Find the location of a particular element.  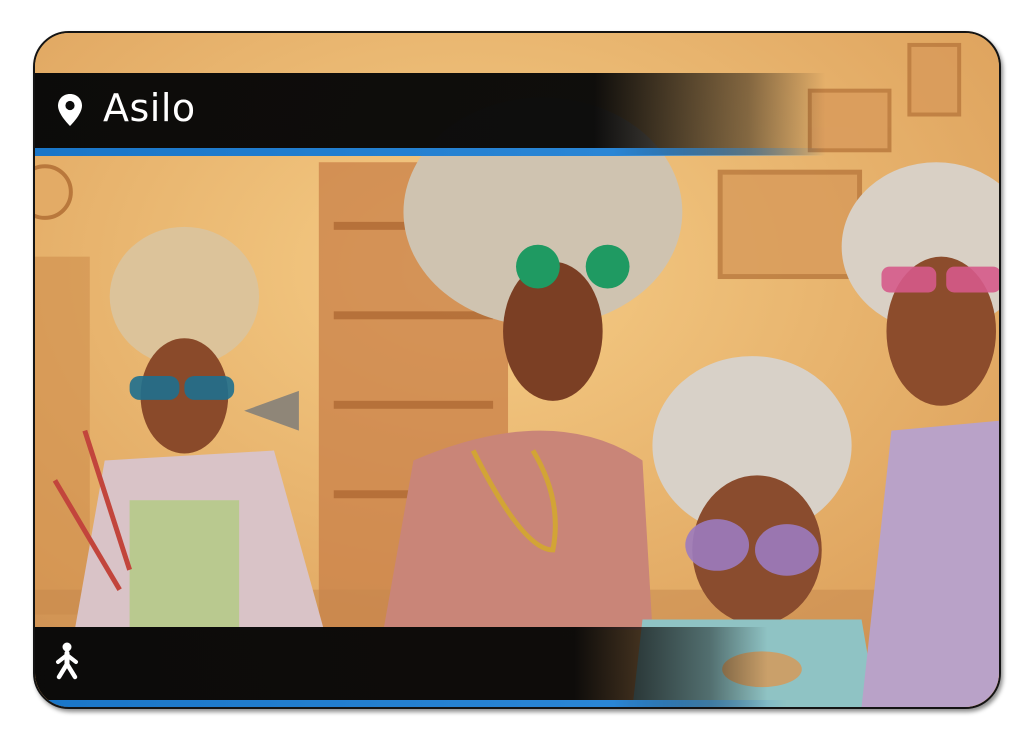

location-title: Asilo is located at coordinates (149, 108).